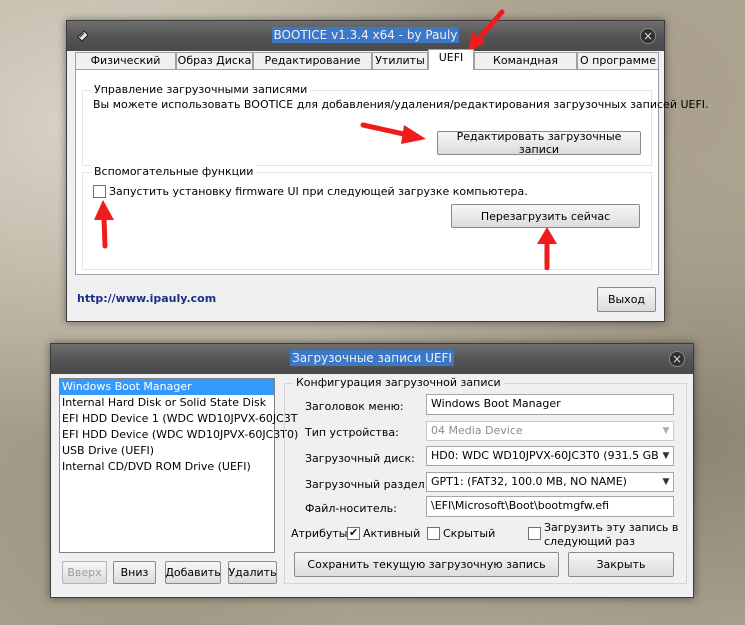 This screenshot has width=745, height=625. Describe the element at coordinates (398, 382) in the screenshot. I see `entry-config-legend: Конфигурация загрузочной записи` at that location.